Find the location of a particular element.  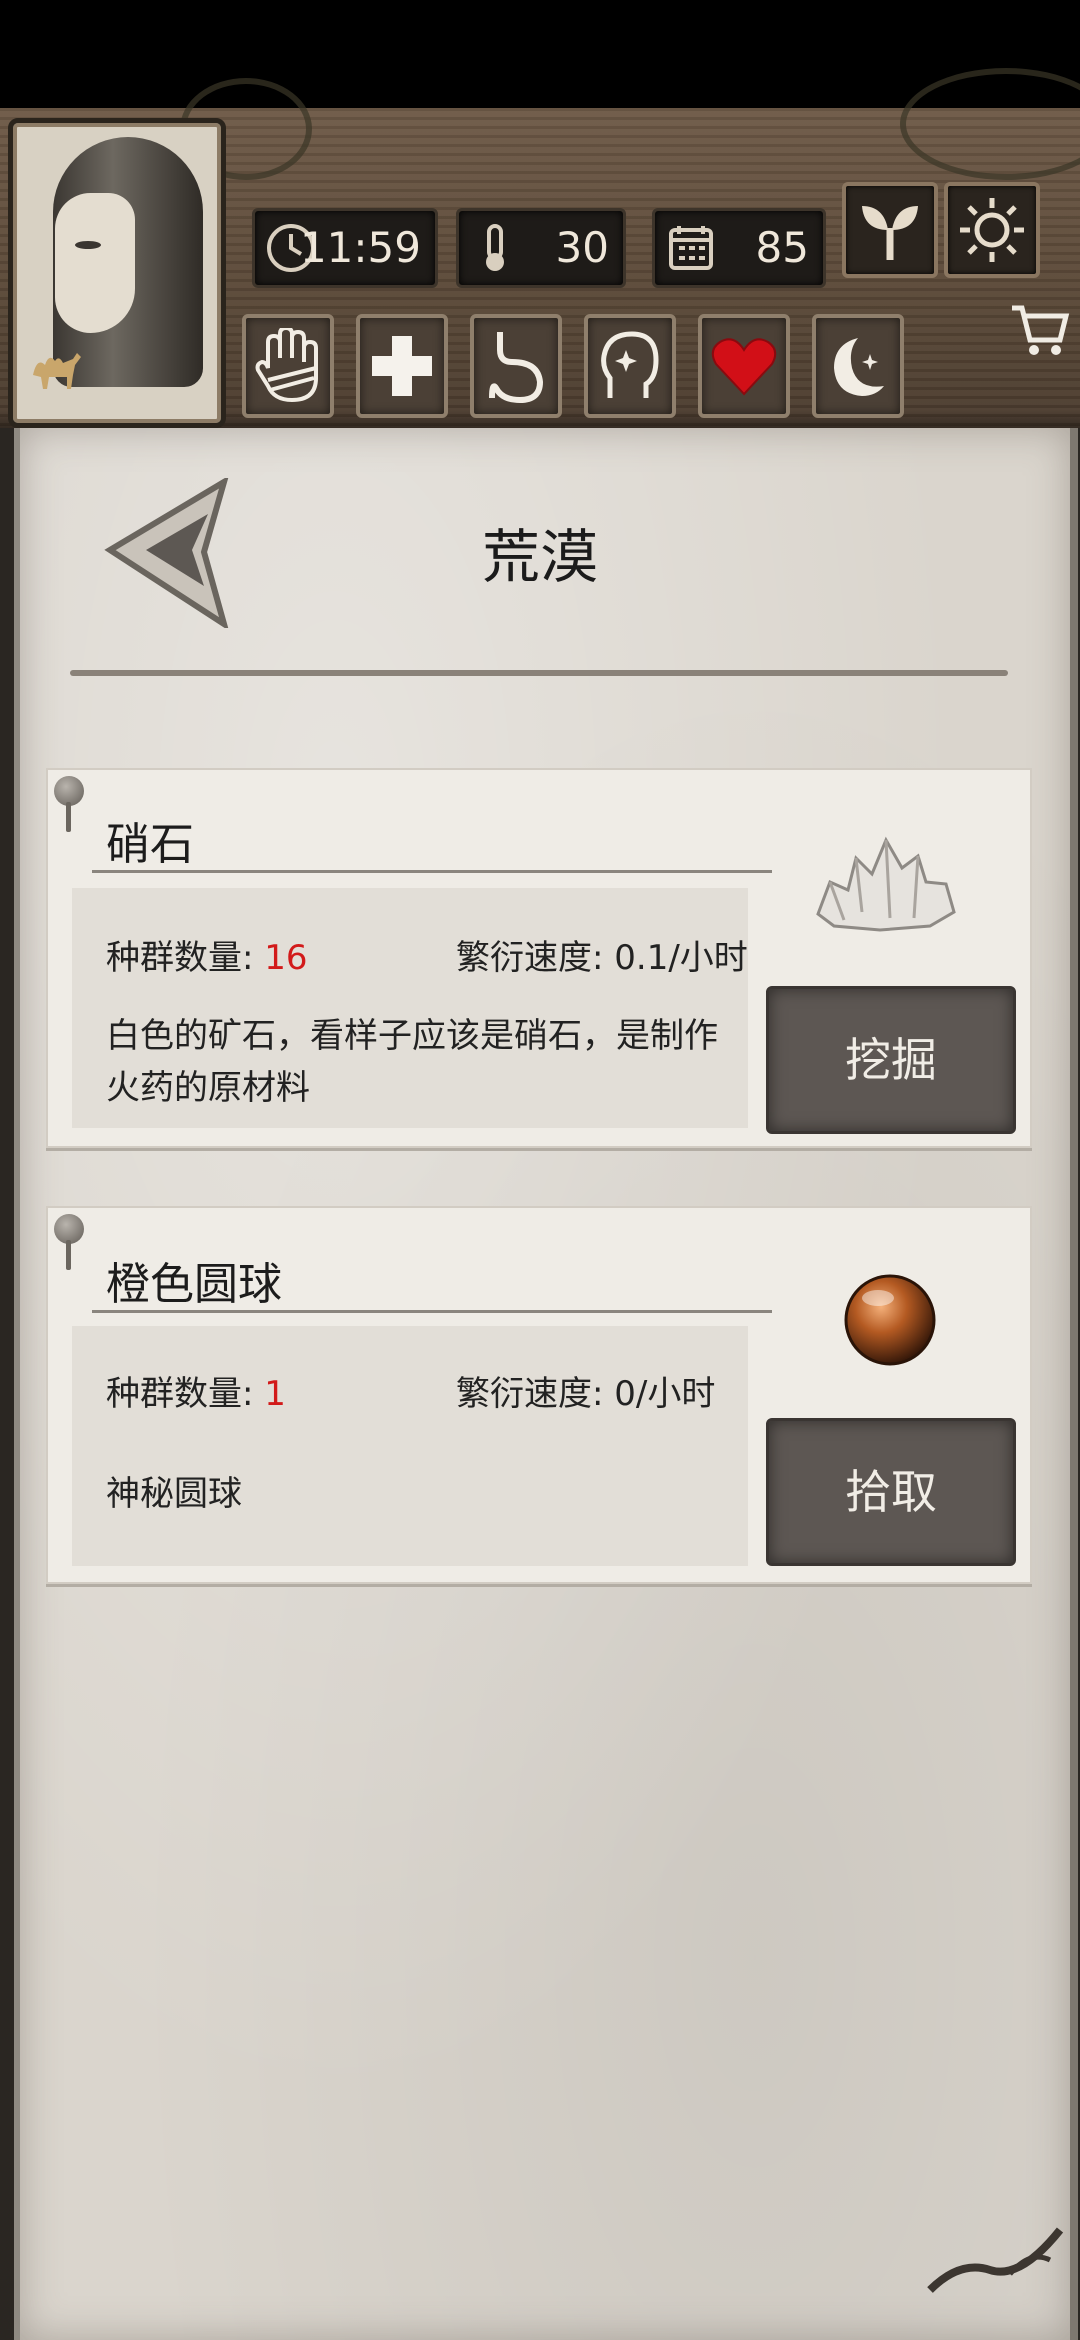

rate-value: 0.1/小时 is located at coordinates (681, 958).